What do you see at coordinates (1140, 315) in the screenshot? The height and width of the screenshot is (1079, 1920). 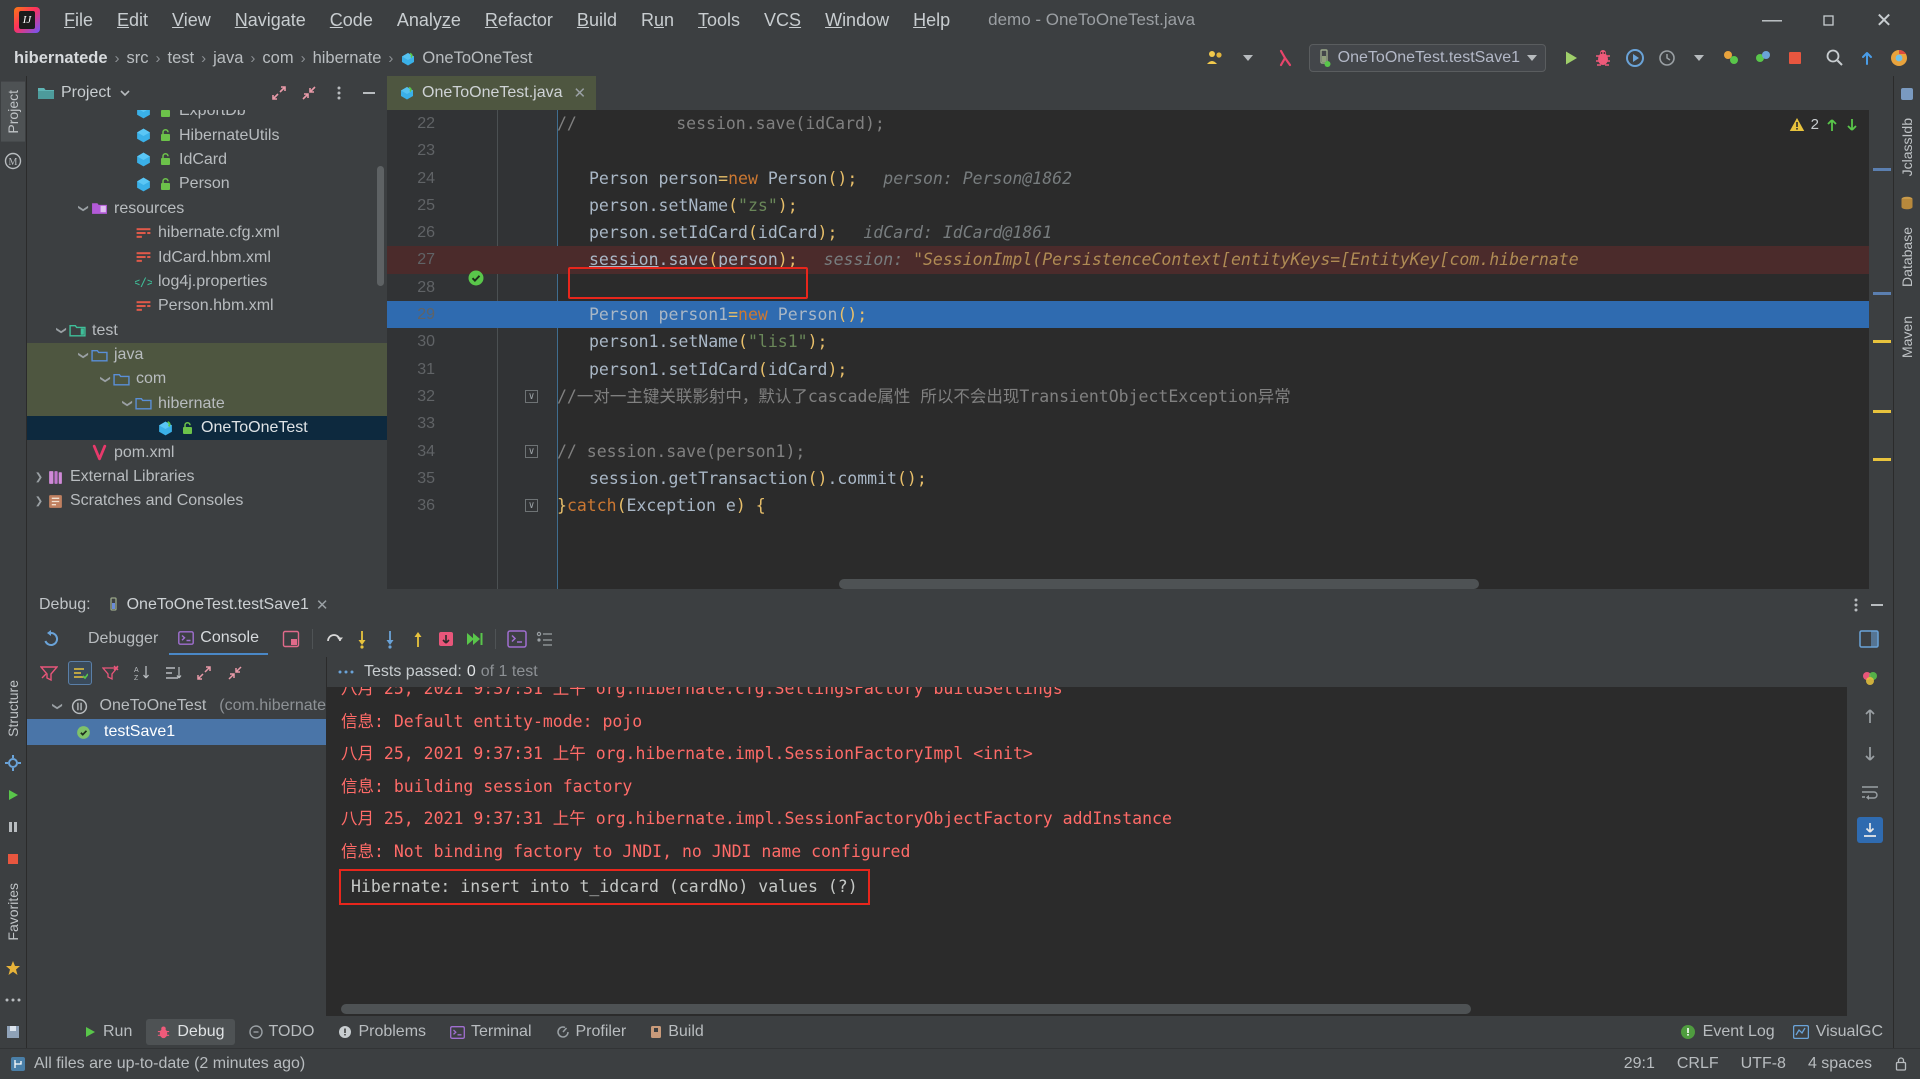 I see `code-line-29: 29 Person person1=new Person();` at bounding box center [1140, 315].